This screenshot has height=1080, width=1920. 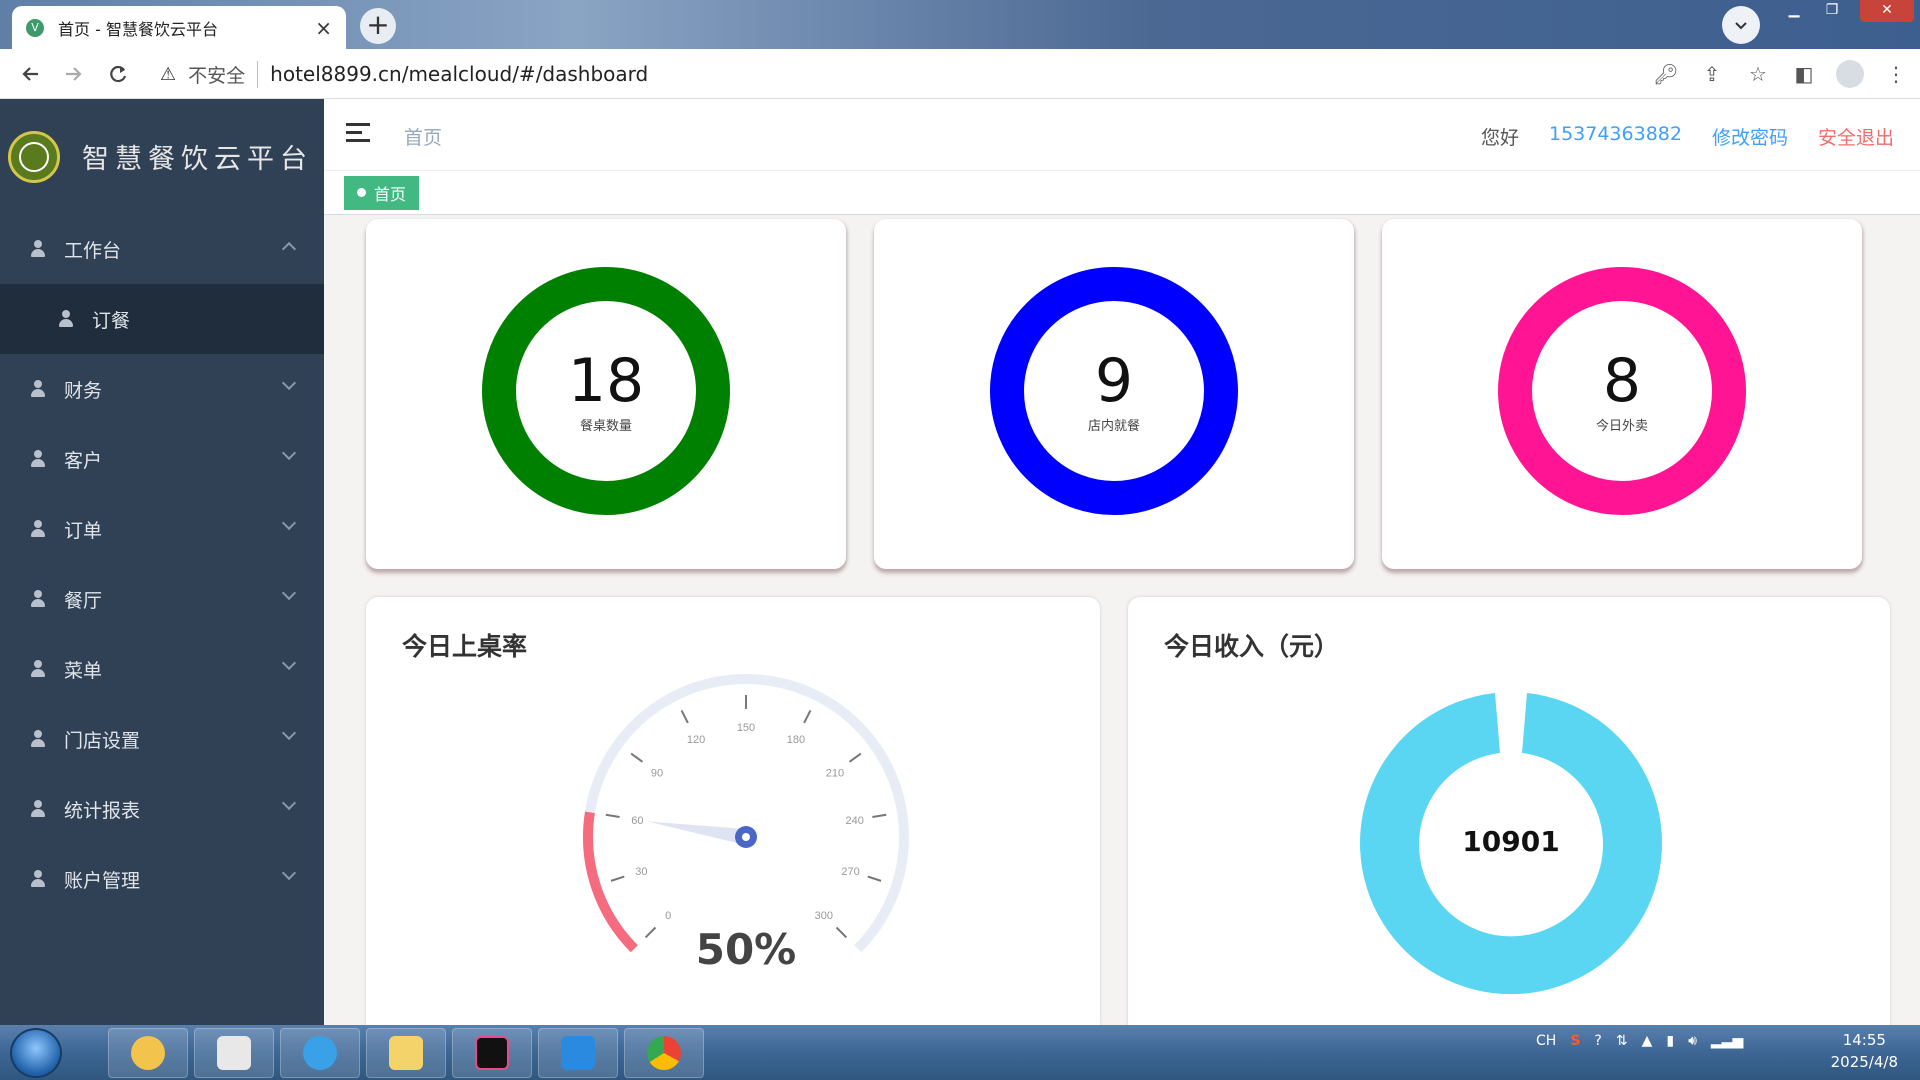 What do you see at coordinates (234, 1053) in the screenshot?
I see `taskbar-app-draw` at bounding box center [234, 1053].